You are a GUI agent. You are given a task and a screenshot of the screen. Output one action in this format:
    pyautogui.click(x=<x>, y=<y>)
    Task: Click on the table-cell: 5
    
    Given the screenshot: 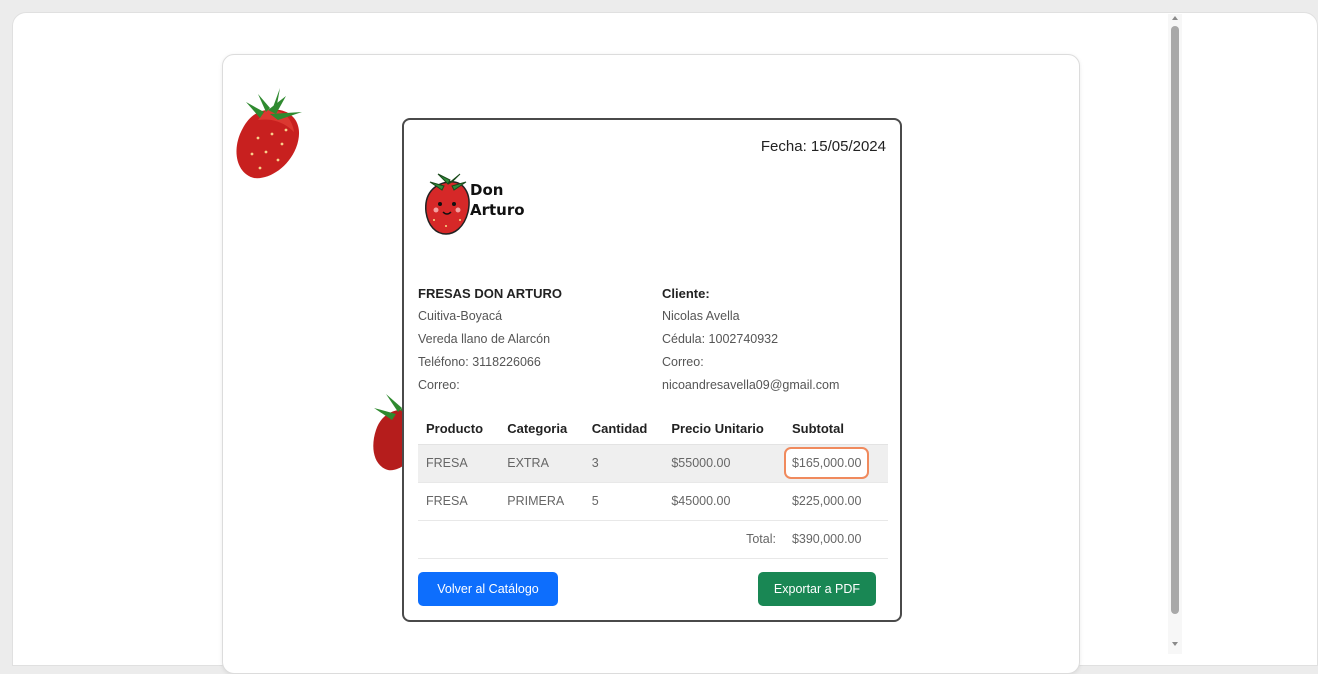 What is the action you would take?
    pyautogui.click(x=623, y=501)
    